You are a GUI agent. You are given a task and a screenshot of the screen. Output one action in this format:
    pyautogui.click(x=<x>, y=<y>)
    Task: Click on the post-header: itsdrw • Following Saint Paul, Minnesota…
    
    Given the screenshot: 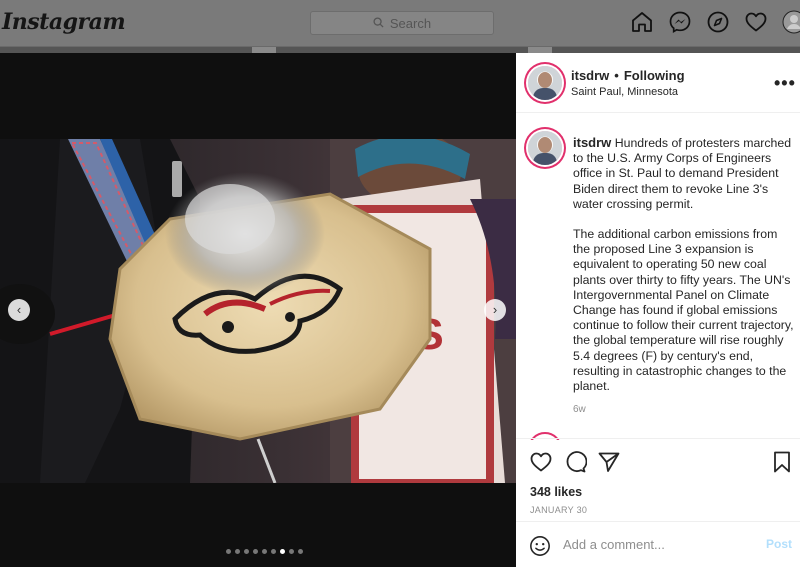 What is the action you would take?
    pyautogui.click(x=658, y=83)
    